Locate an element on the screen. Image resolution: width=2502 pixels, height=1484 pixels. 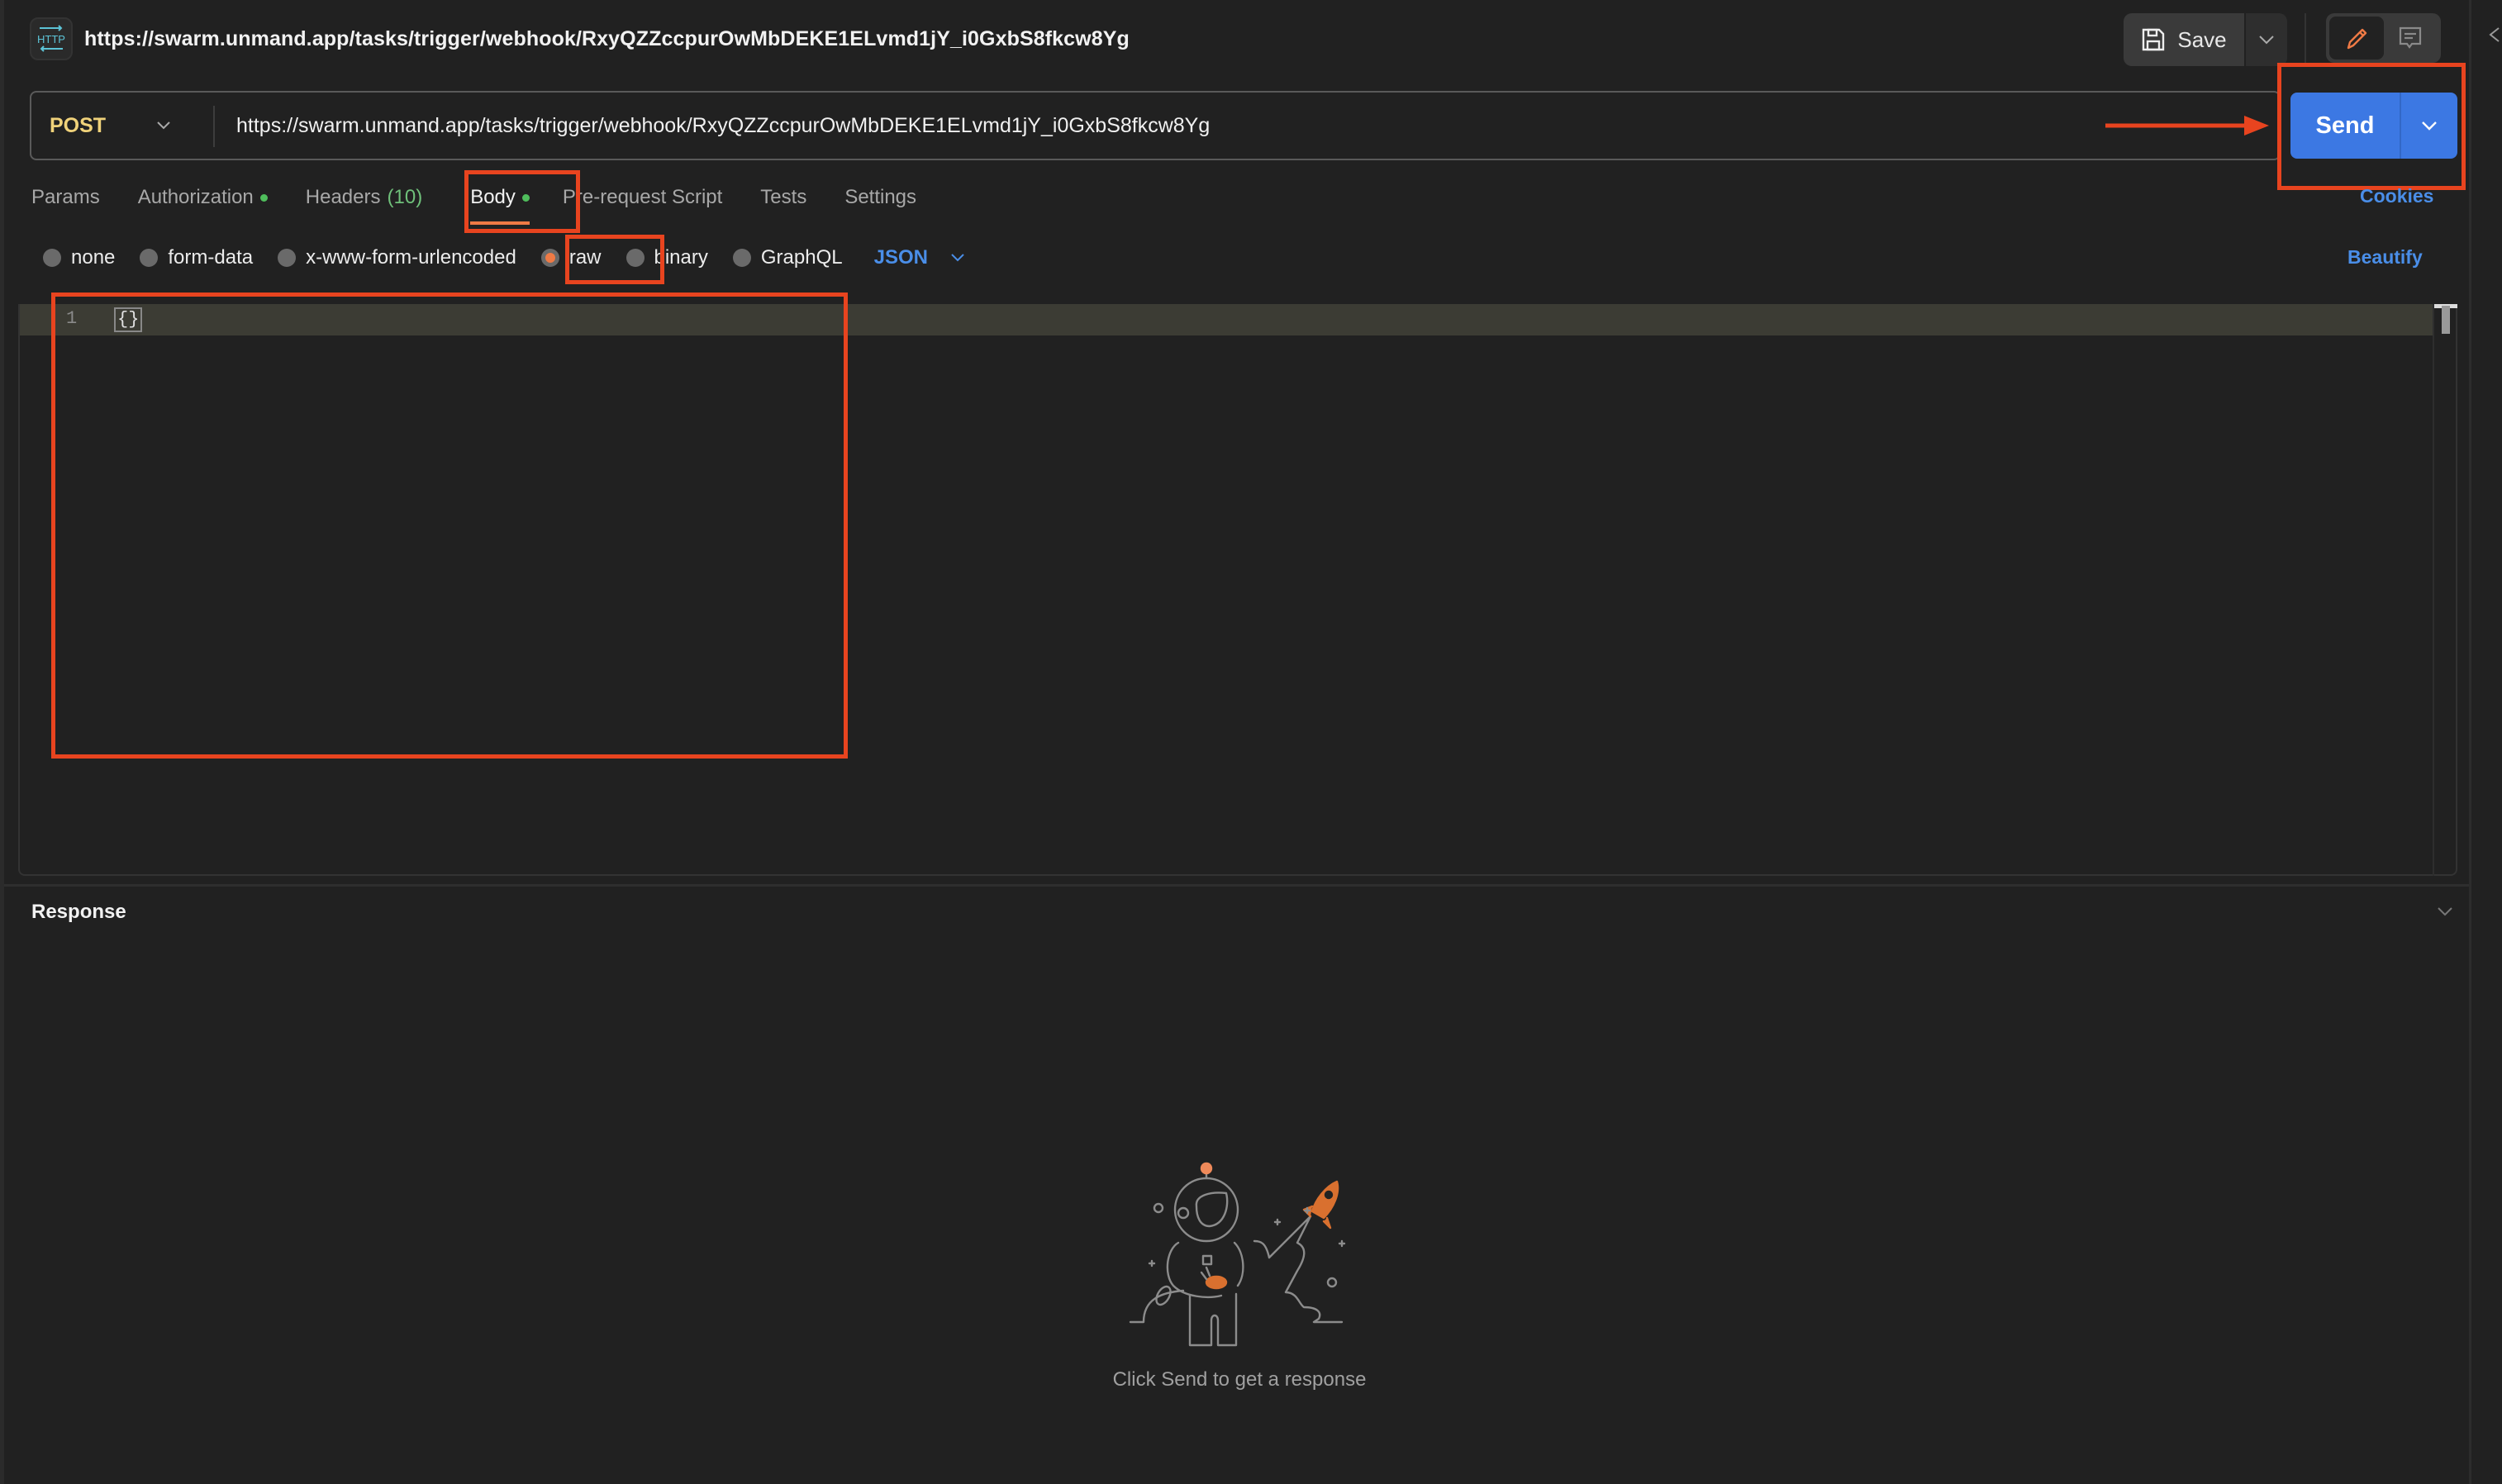
tab-tests: Tests is located at coordinates (783, 197).